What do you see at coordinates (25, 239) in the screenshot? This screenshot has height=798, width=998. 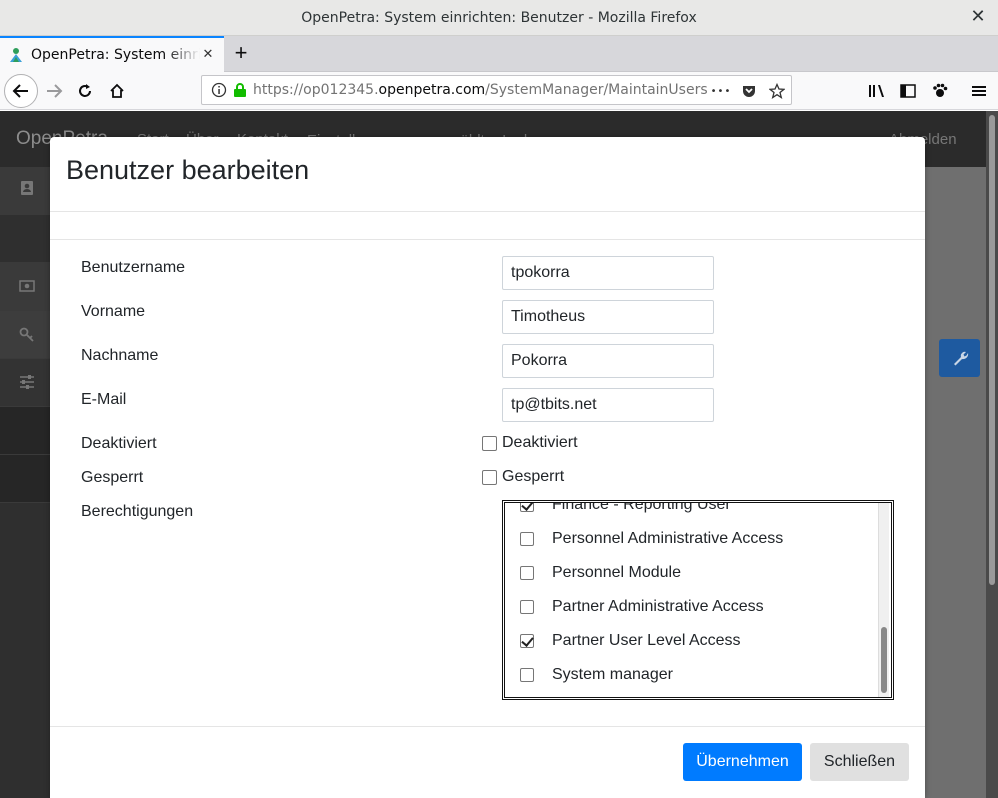 I see `sidebar-item-blank` at bounding box center [25, 239].